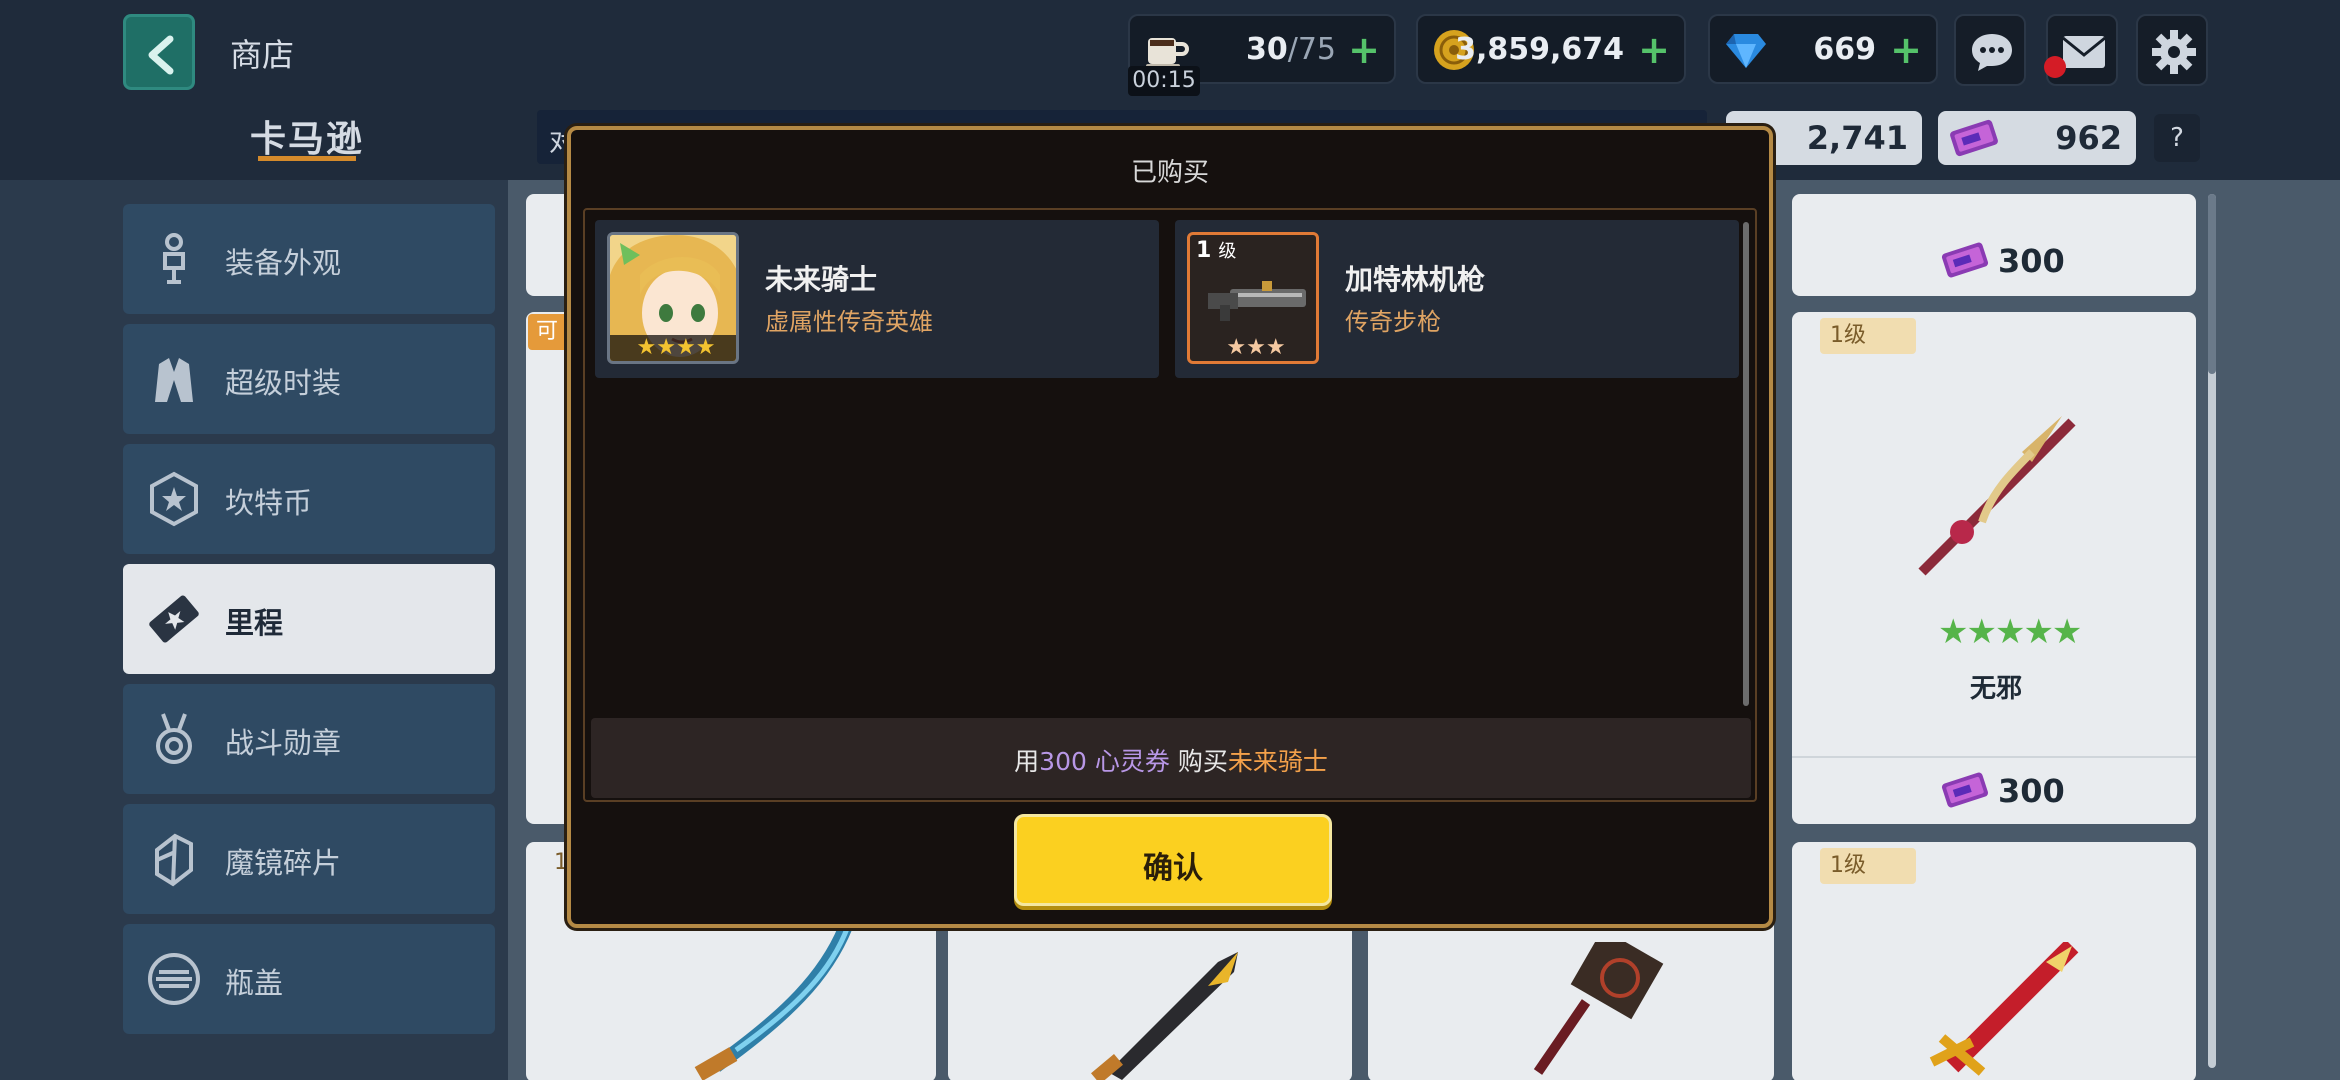  I want to click on confirm-button: 确认, so click(1173, 860).